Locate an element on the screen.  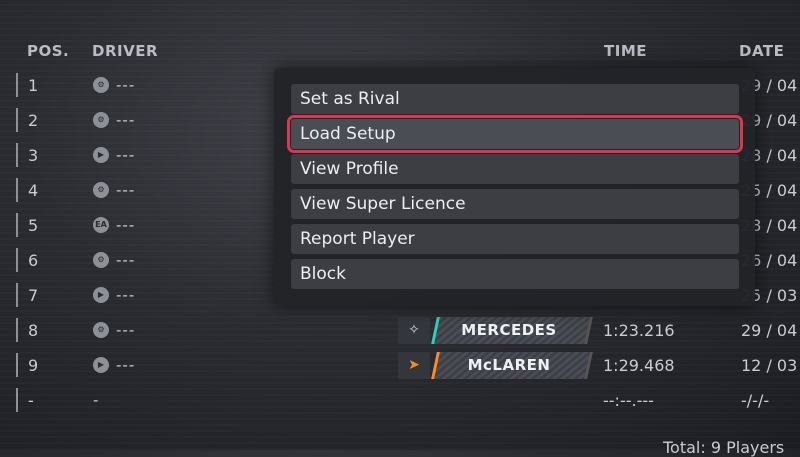
row-pos: 8 is located at coordinates (33, 330).